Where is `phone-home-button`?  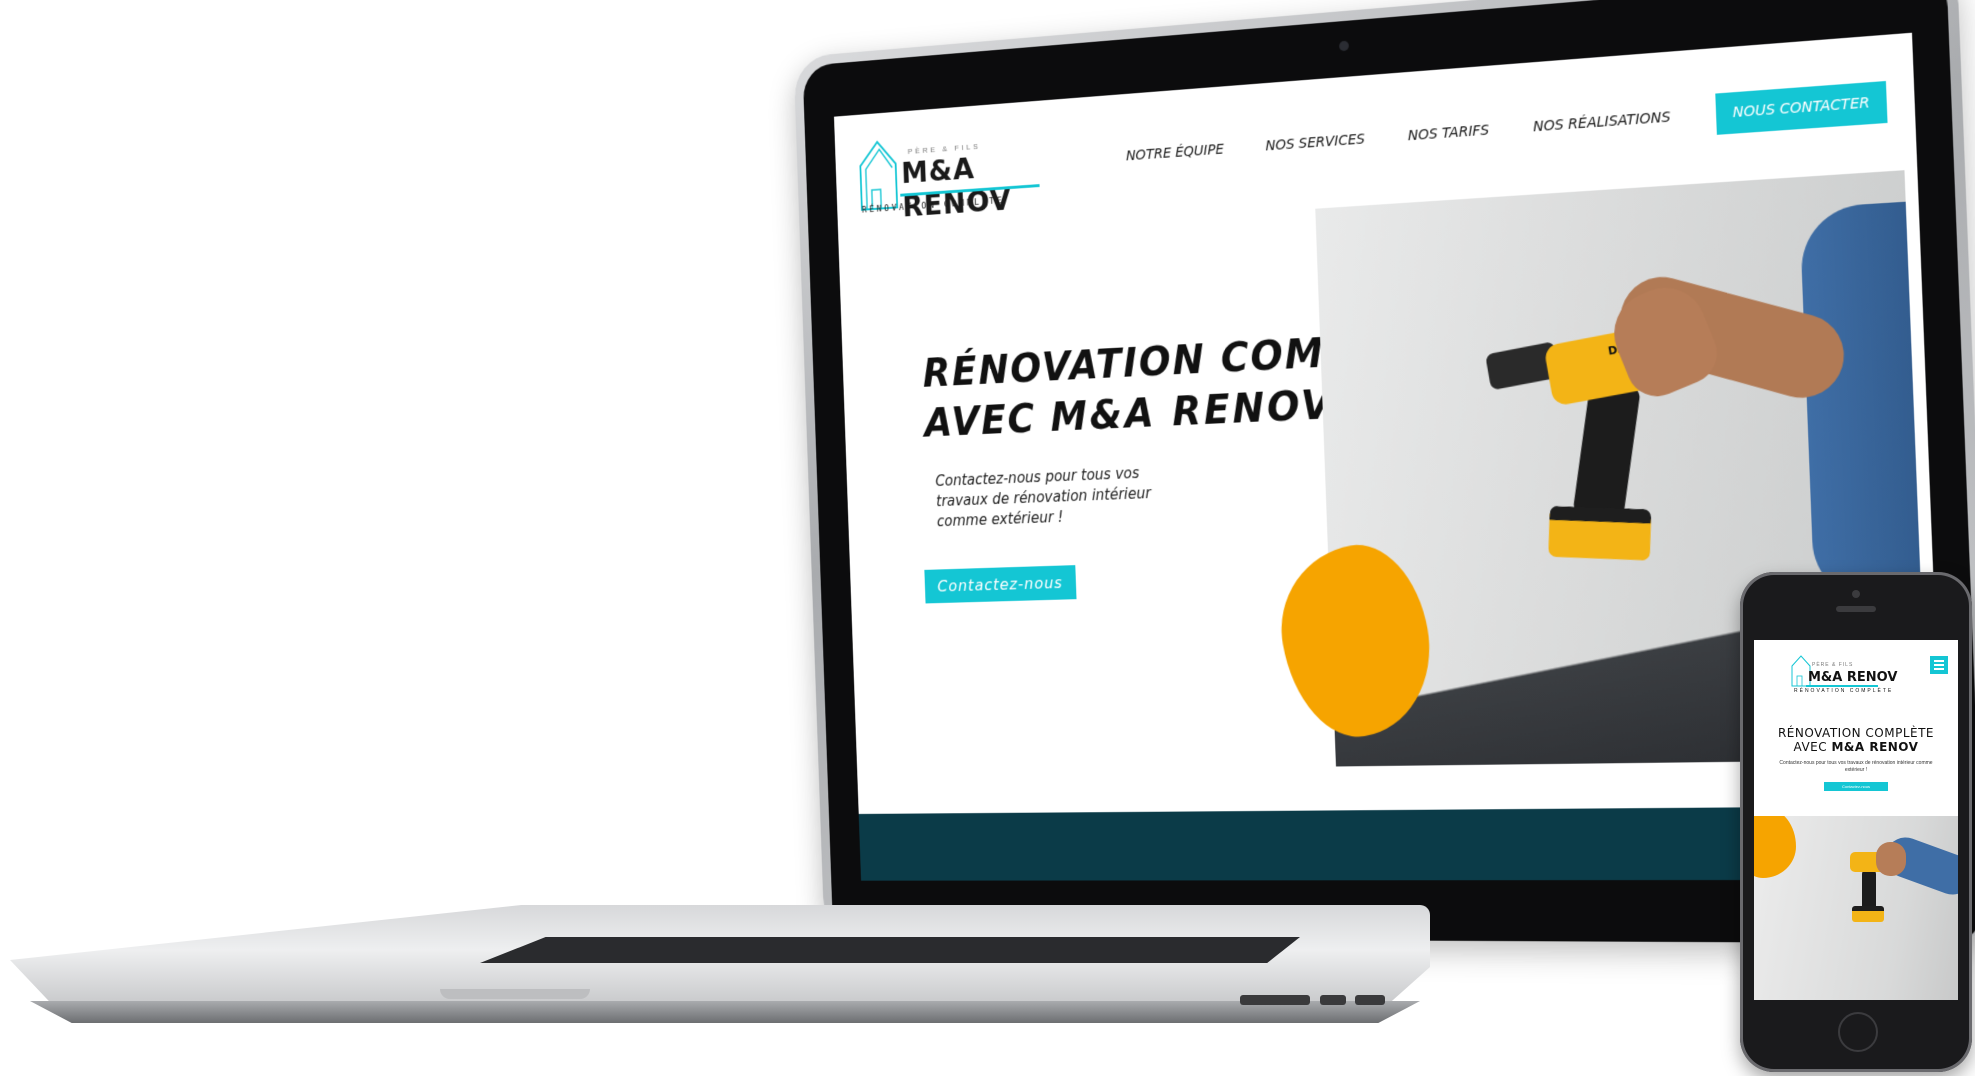 phone-home-button is located at coordinates (1858, 1032).